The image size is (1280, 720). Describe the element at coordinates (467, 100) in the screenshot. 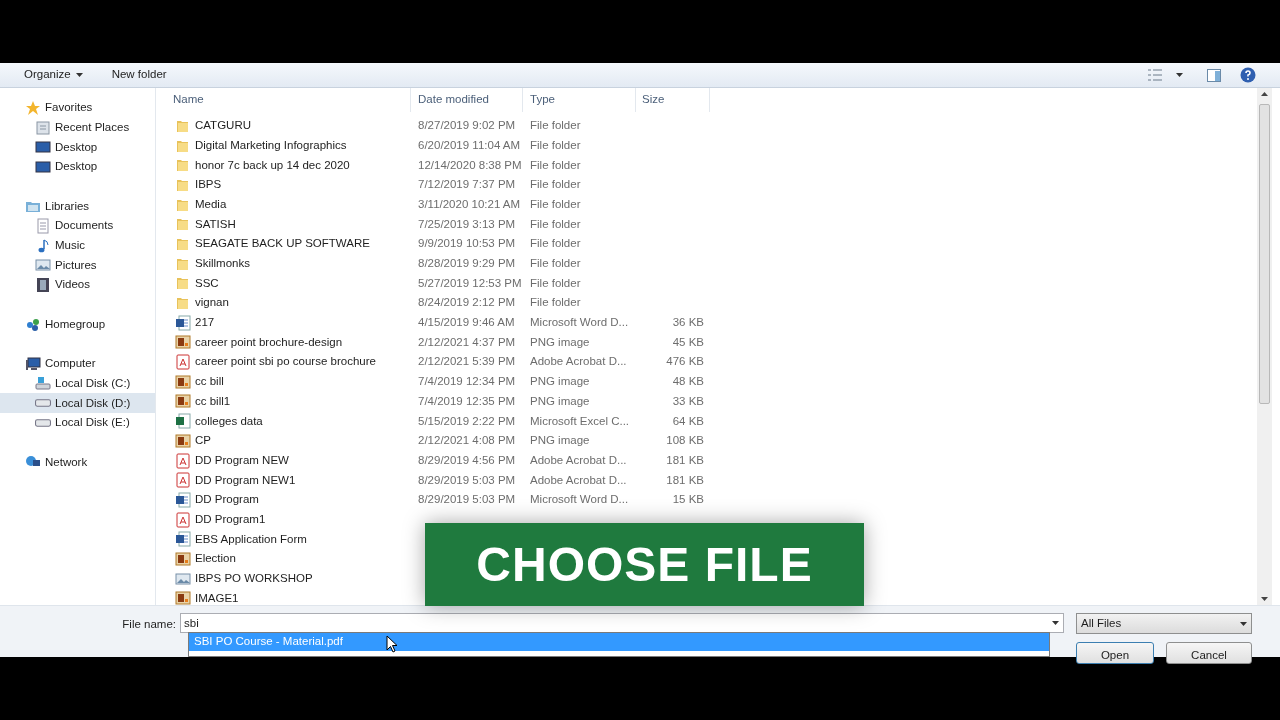

I see `column-header: Date modified` at that location.